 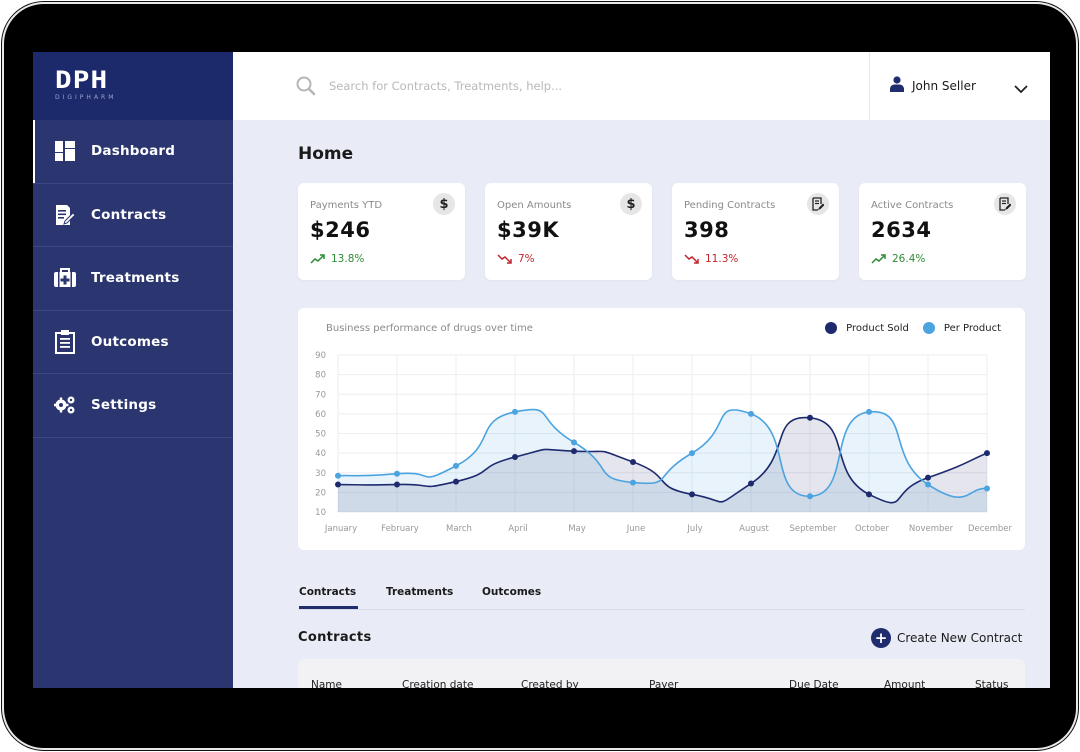 I want to click on kpi-value: $246, so click(x=340, y=230).